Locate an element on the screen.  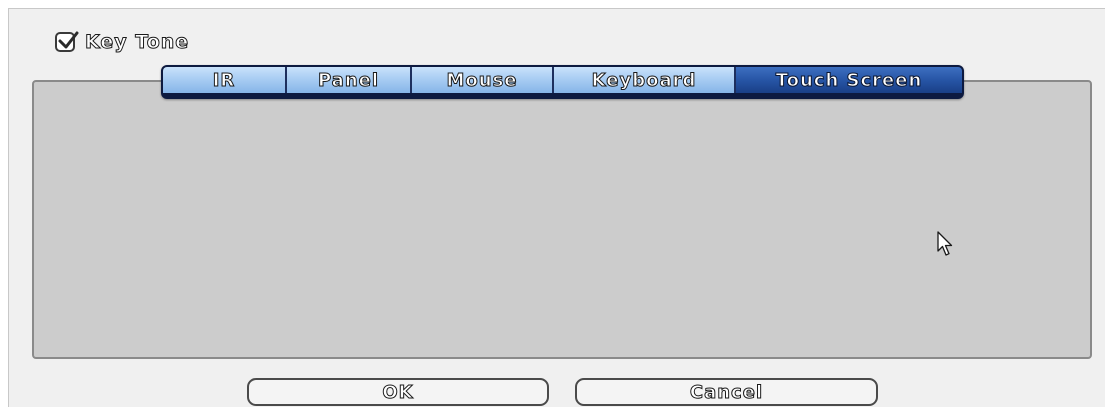
tab-panel-label: Panel is located at coordinates (348, 80).